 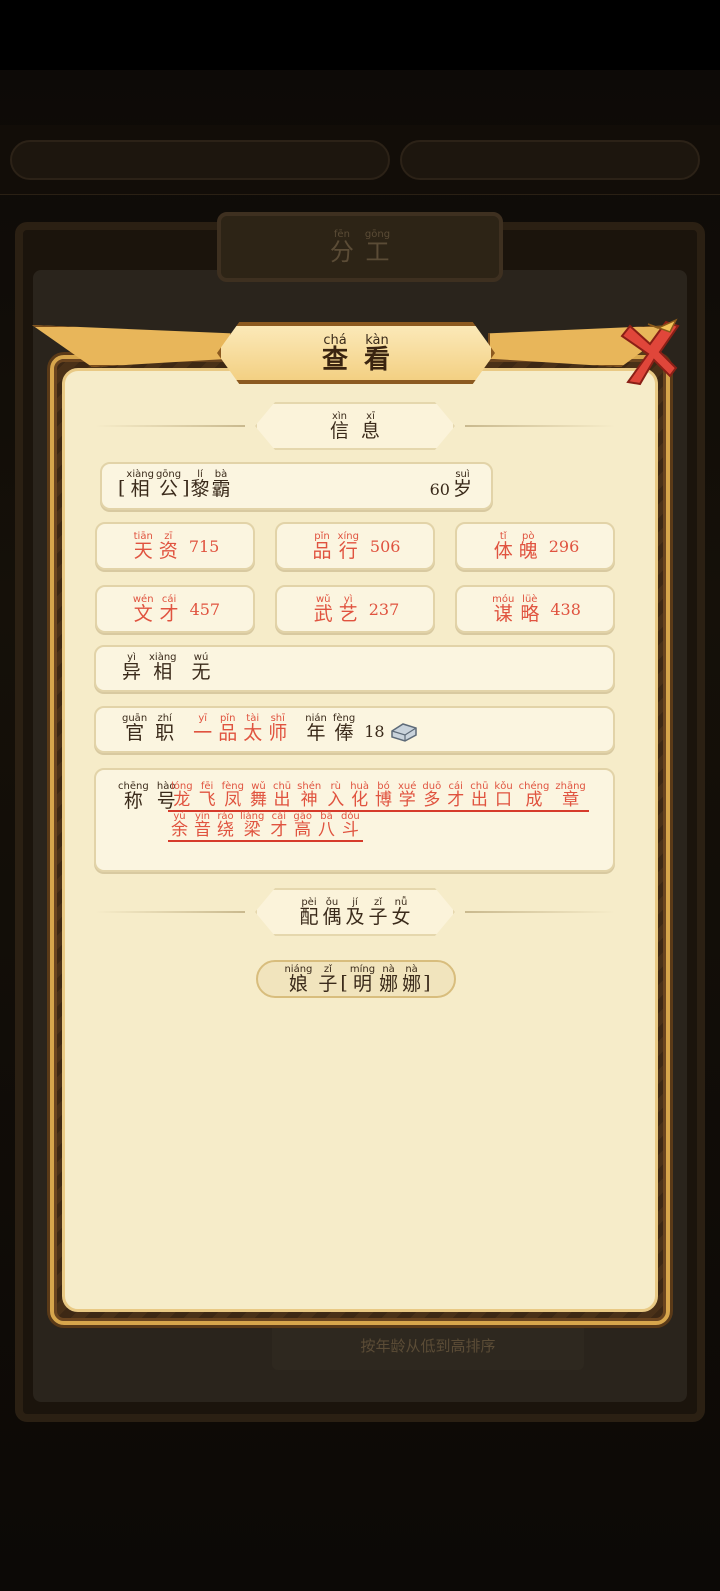 I want to click on stat-value: 715, so click(x=204, y=546).